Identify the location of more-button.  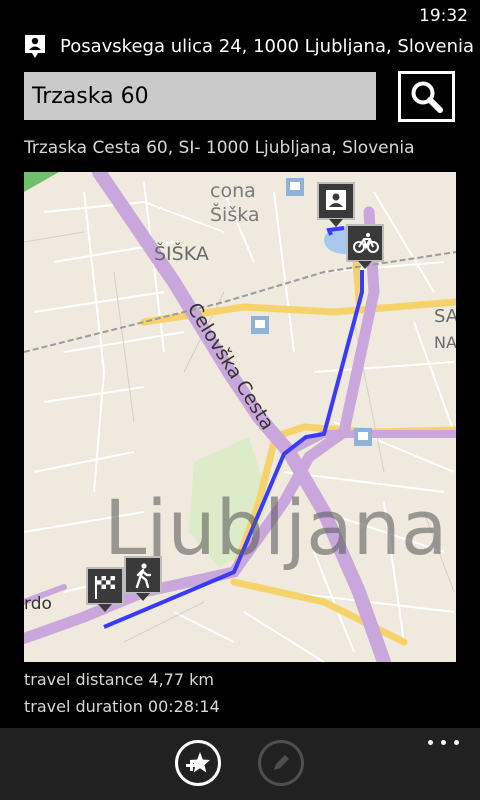
(444, 744).